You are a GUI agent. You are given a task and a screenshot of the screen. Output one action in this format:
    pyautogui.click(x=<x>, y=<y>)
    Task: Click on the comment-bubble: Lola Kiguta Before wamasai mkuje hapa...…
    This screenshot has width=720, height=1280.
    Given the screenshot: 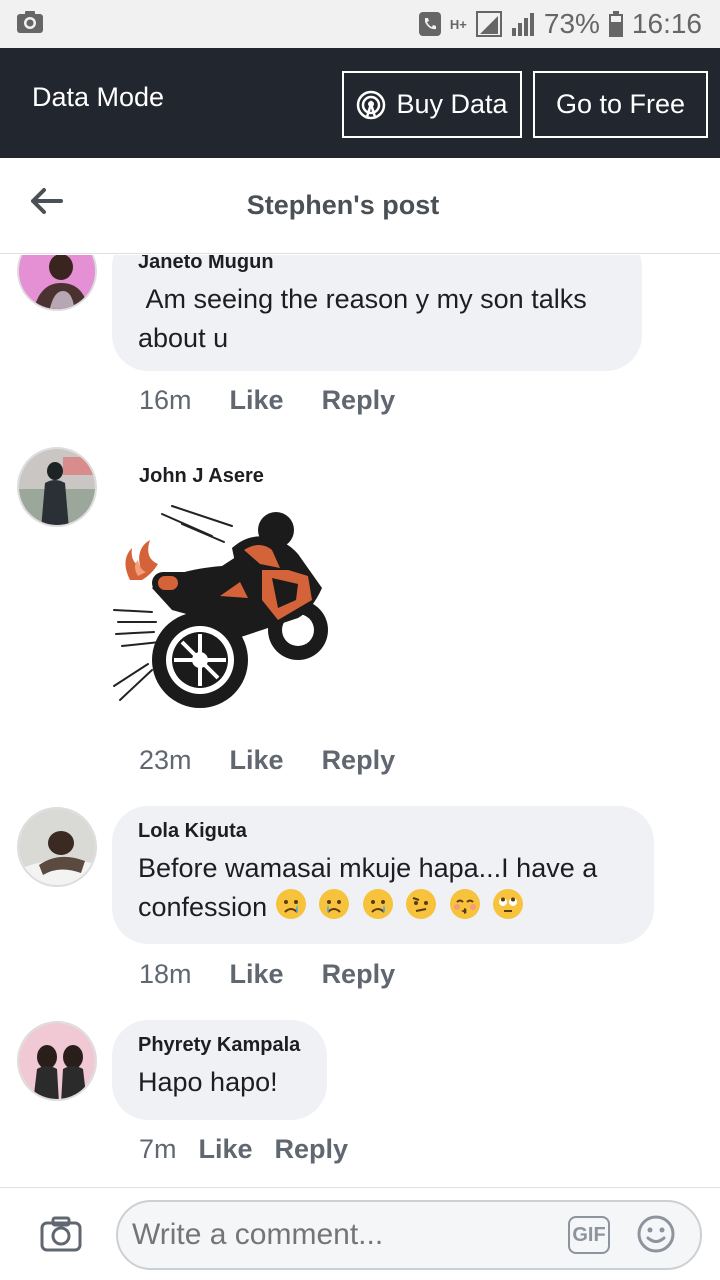 What is the action you would take?
    pyautogui.click(x=383, y=875)
    